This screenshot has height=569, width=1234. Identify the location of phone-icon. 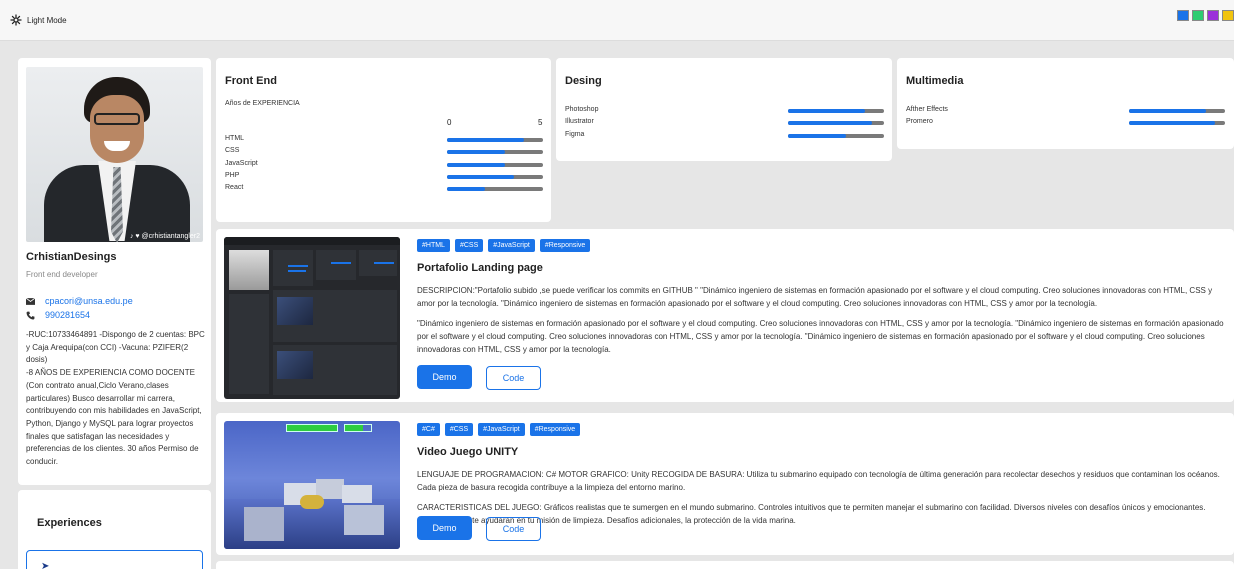
(30, 315).